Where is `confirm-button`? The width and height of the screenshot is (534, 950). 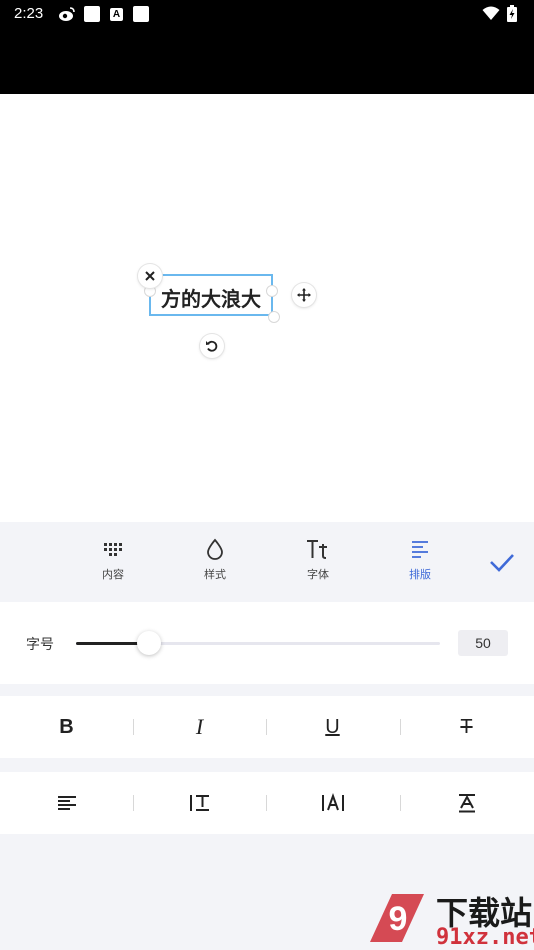 confirm-button is located at coordinates (502, 562).